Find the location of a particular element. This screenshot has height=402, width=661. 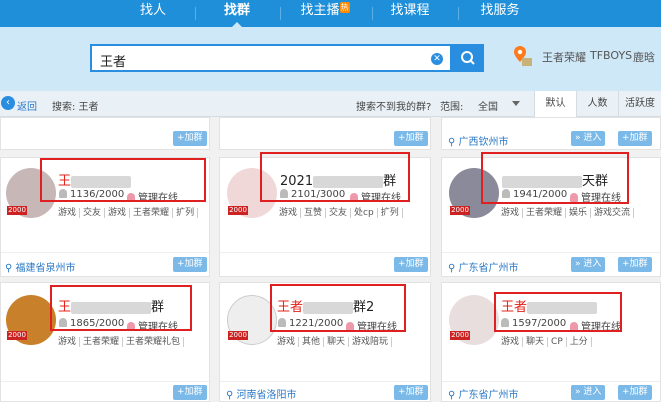

tag: 娱乐 is located at coordinates (579, 213).